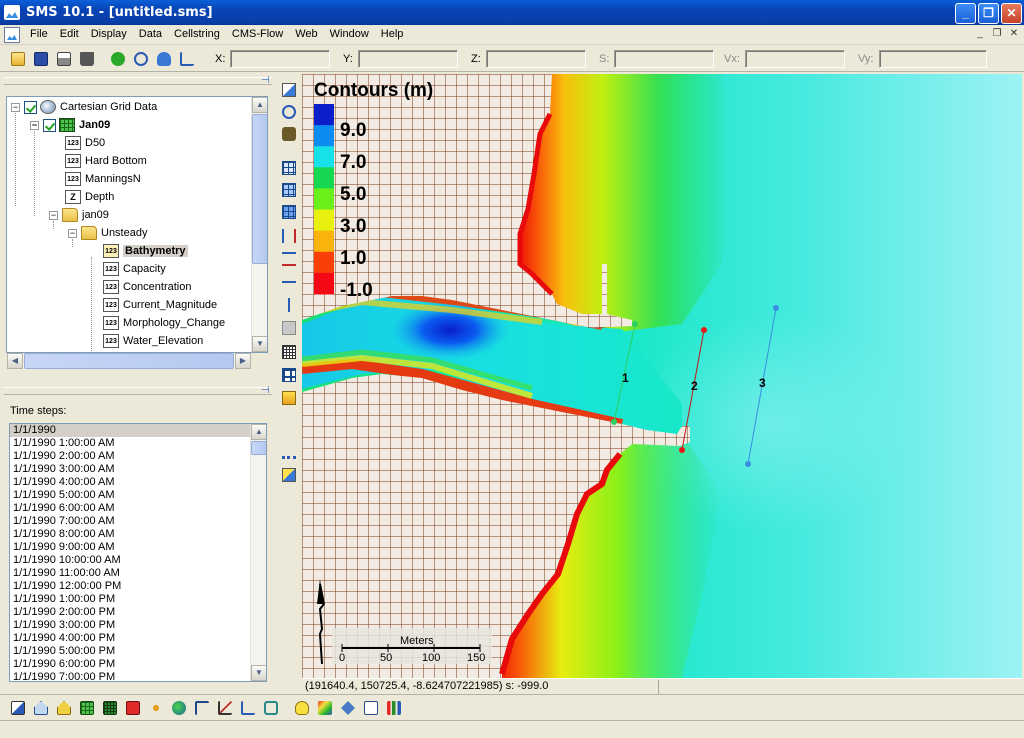 The height and width of the screenshot is (738, 1024). What do you see at coordinates (138, 586) in the screenshot?
I see `time-step-item: 1/1/1990 12:00:00 PM` at bounding box center [138, 586].